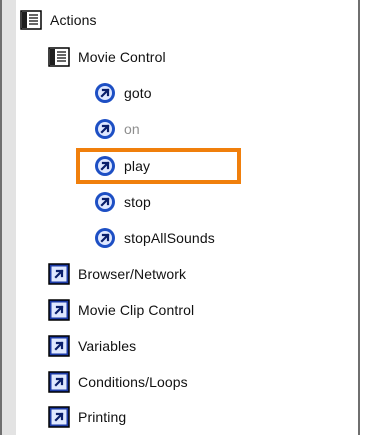 The image size is (377, 435). What do you see at coordinates (158, 166) in the screenshot?
I see `selection-highlight` at bounding box center [158, 166].